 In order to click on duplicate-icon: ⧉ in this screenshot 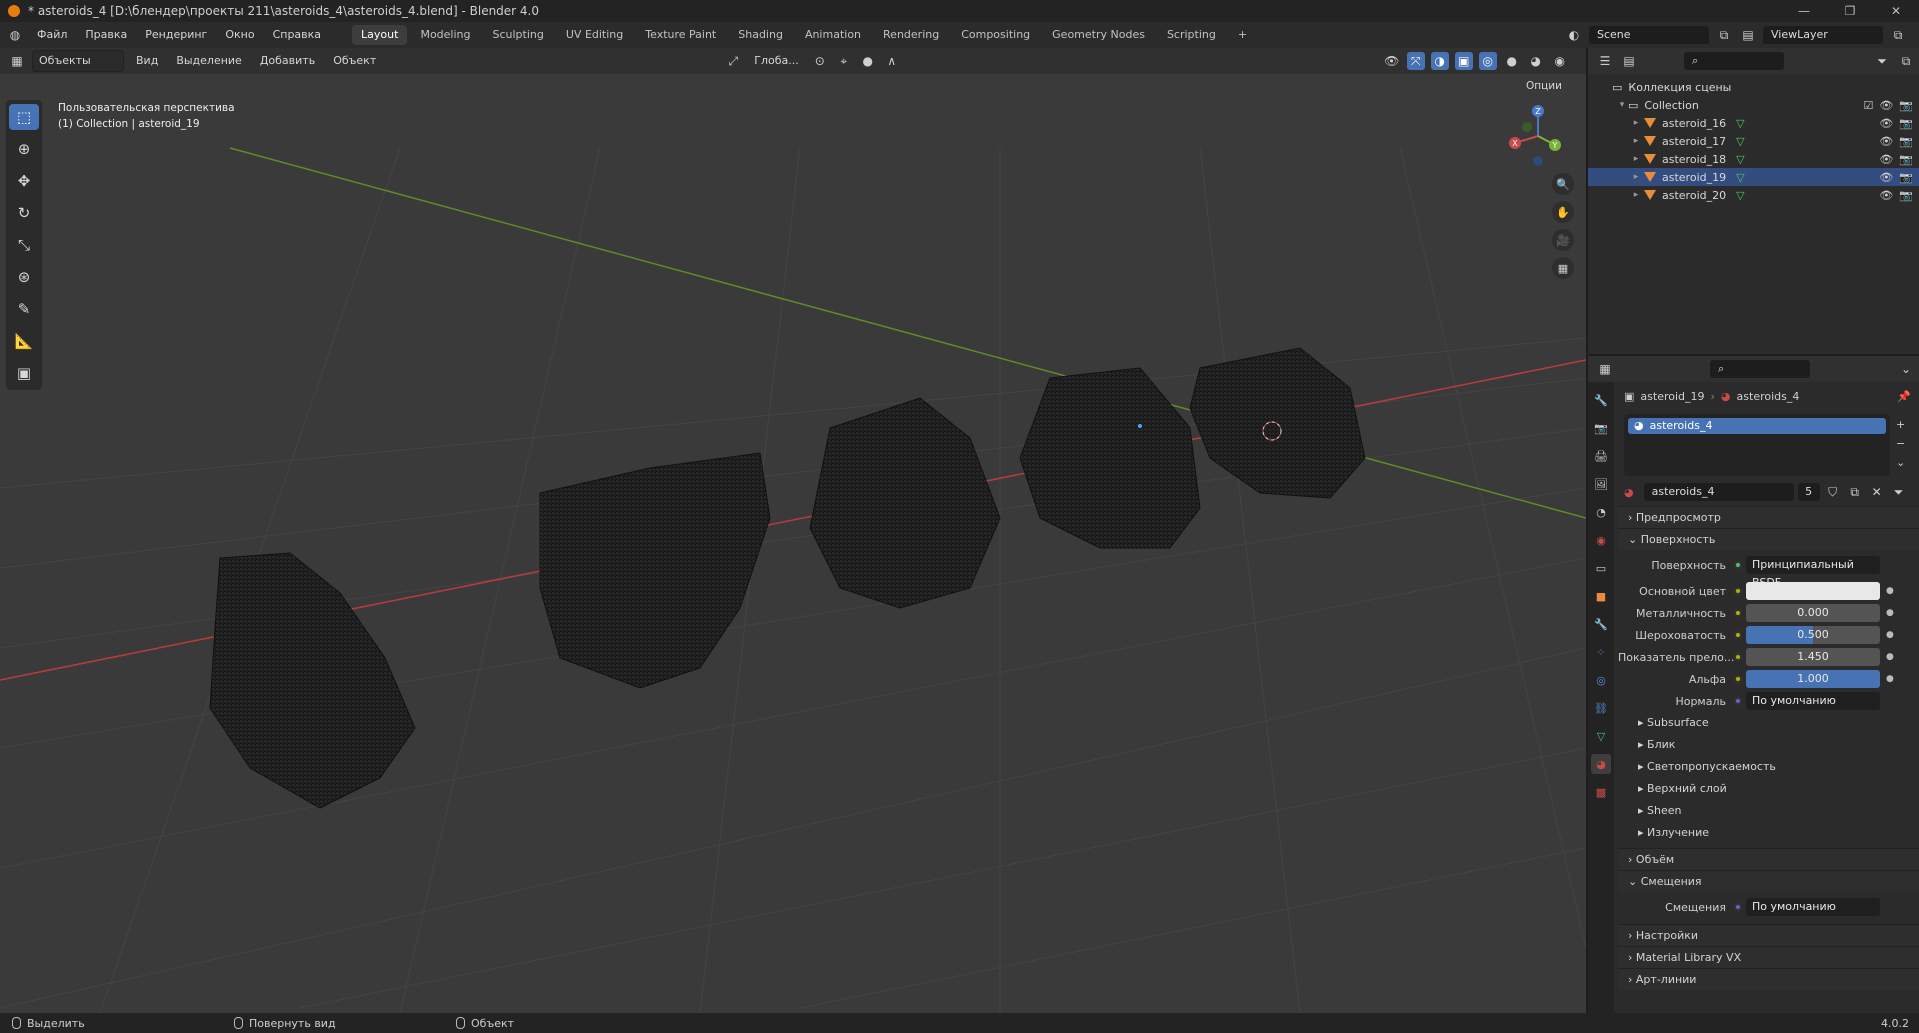, I will do `click(1855, 492)`.